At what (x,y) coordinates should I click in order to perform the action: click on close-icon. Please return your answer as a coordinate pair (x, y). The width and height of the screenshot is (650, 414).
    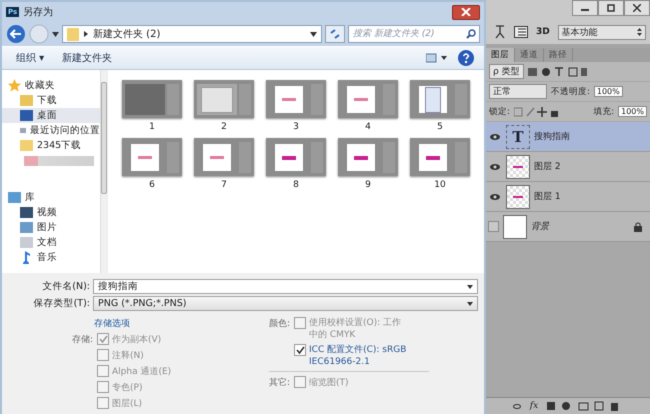
    Looking at the image, I should click on (466, 12).